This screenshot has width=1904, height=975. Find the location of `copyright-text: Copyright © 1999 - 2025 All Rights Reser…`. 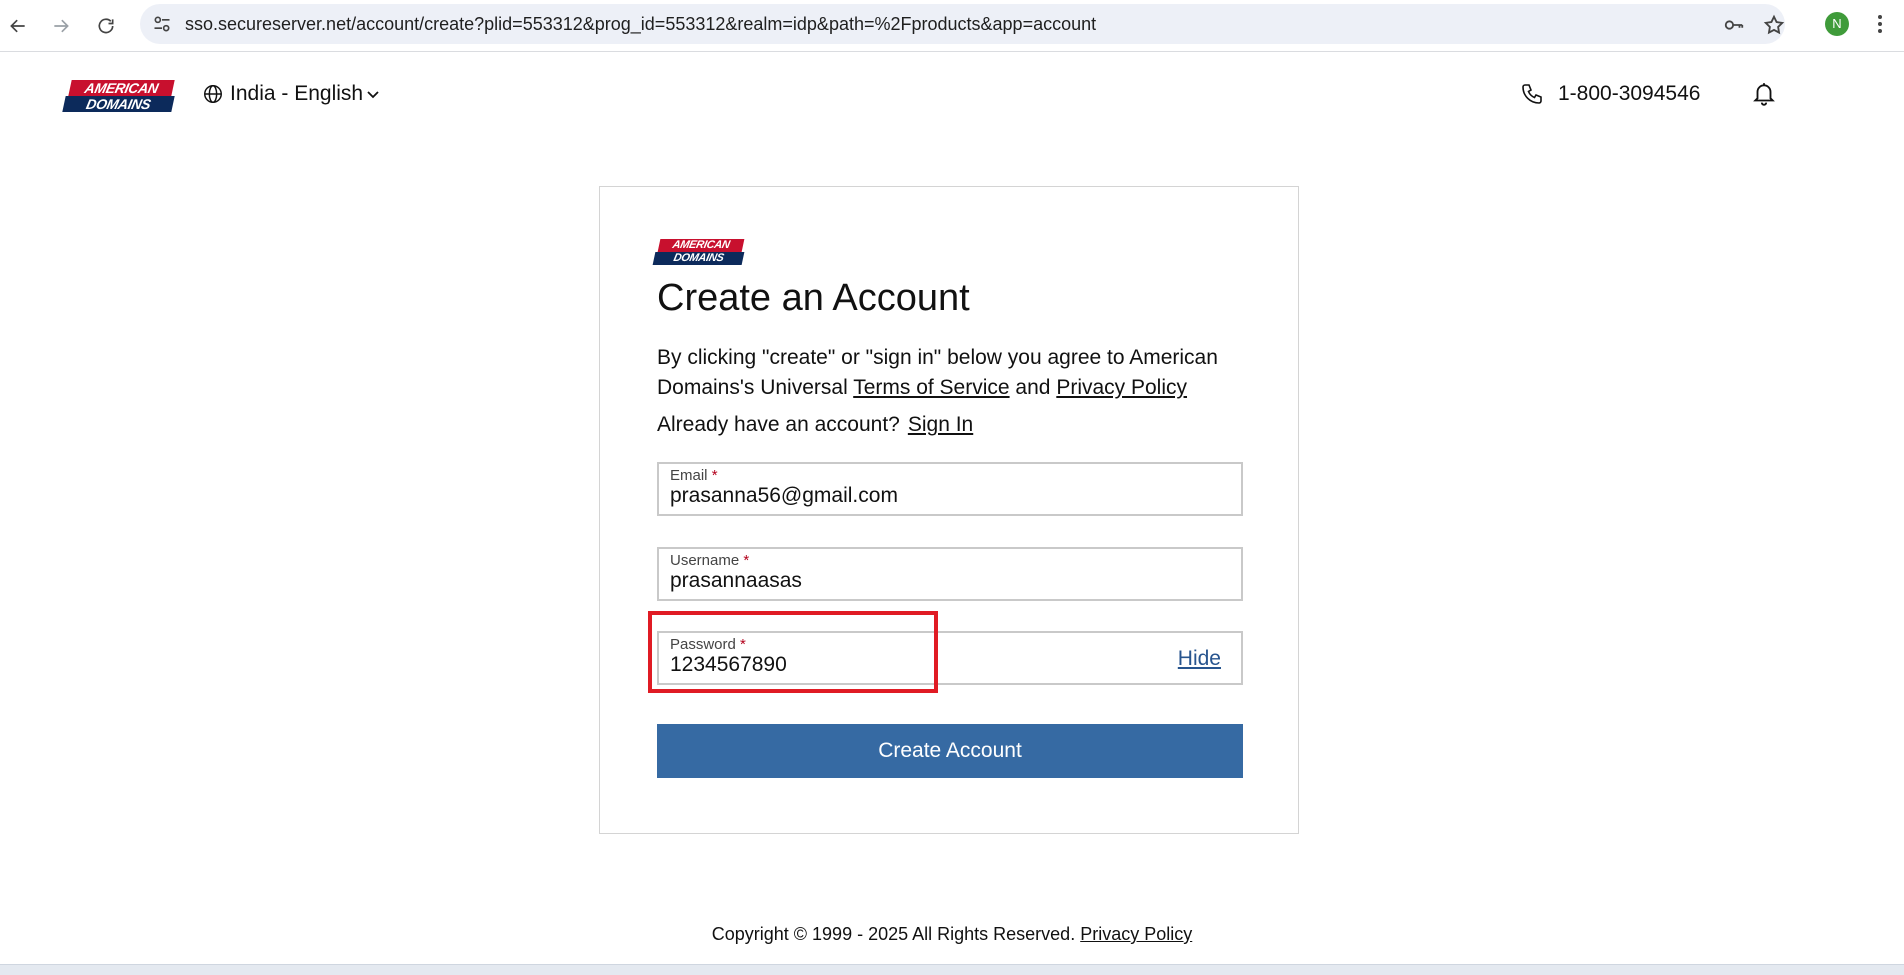

copyright-text: Copyright © 1999 - 2025 All Rights Reser… is located at coordinates (893, 934).